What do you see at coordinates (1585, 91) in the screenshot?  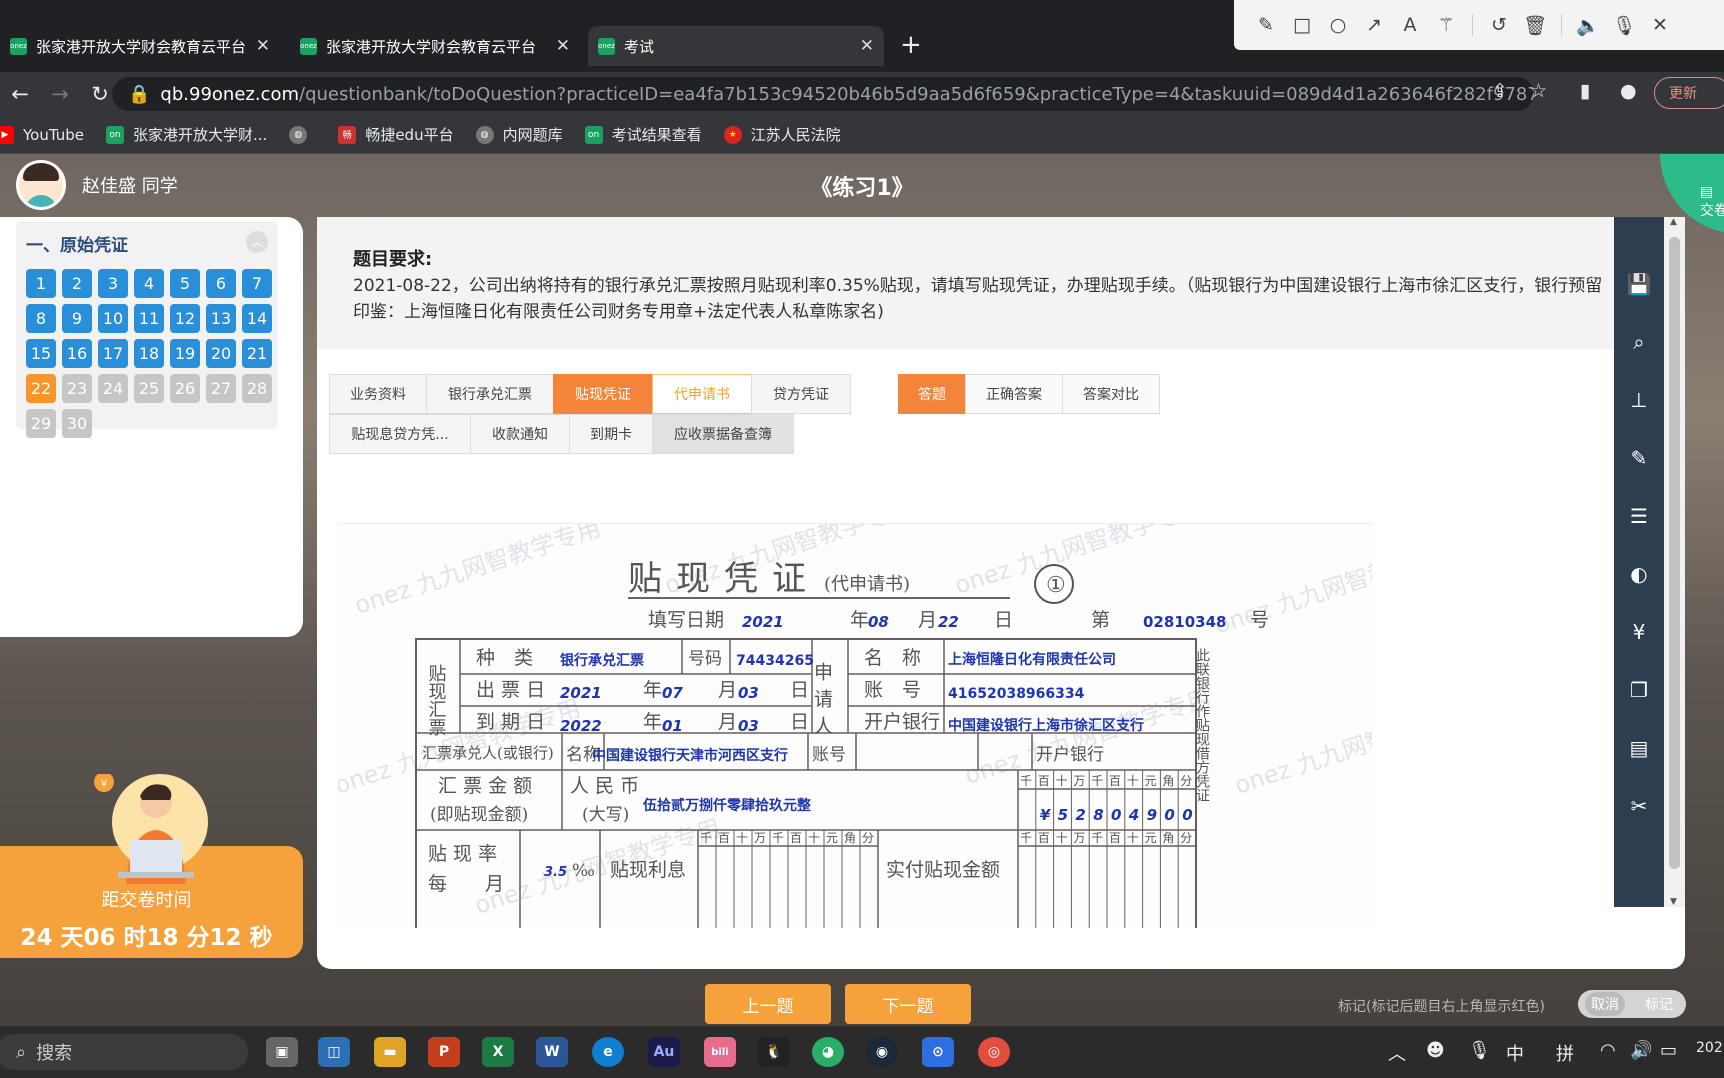 I see `sidepanel-icon: ▮` at bounding box center [1585, 91].